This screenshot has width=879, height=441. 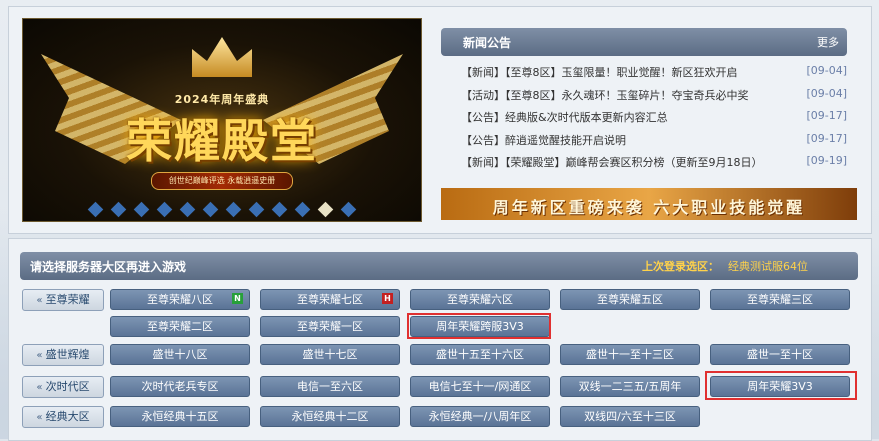 I want to click on new-badge: N, so click(x=237, y=298).